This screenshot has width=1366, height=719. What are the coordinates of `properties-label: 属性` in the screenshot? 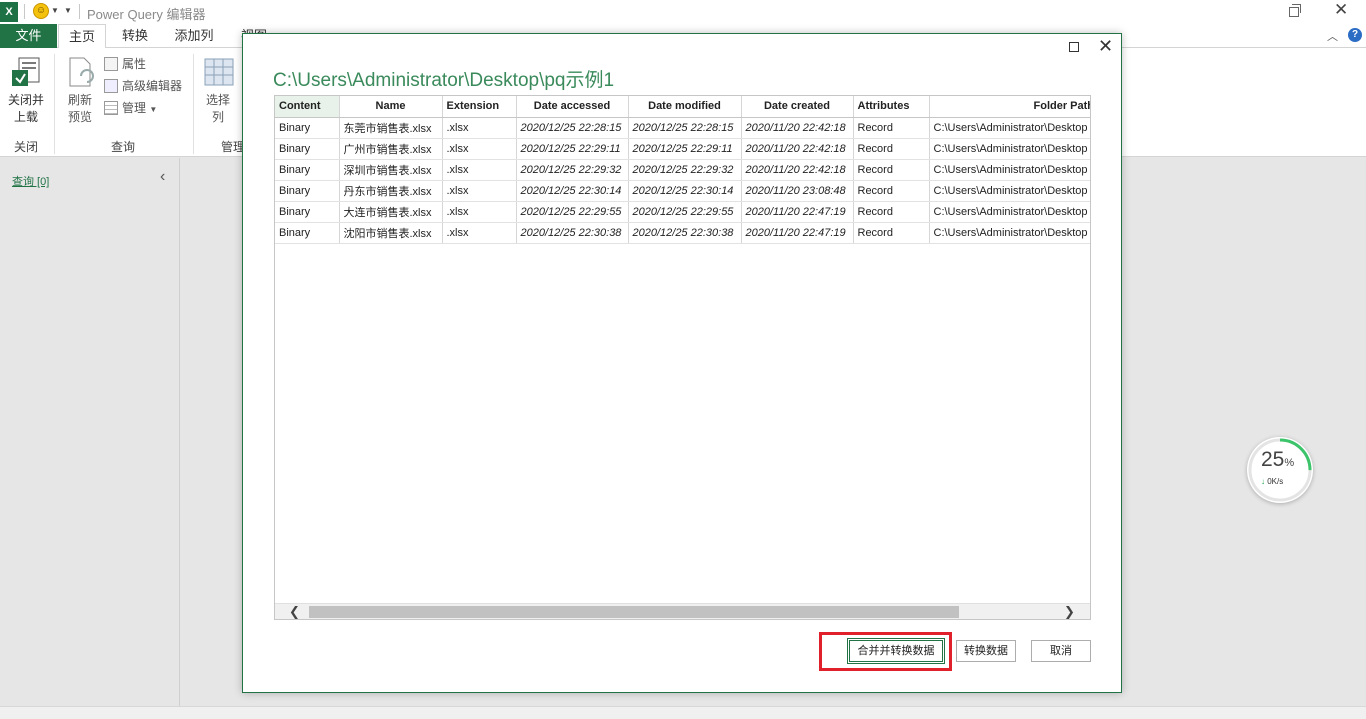 It's located at (134, 64).